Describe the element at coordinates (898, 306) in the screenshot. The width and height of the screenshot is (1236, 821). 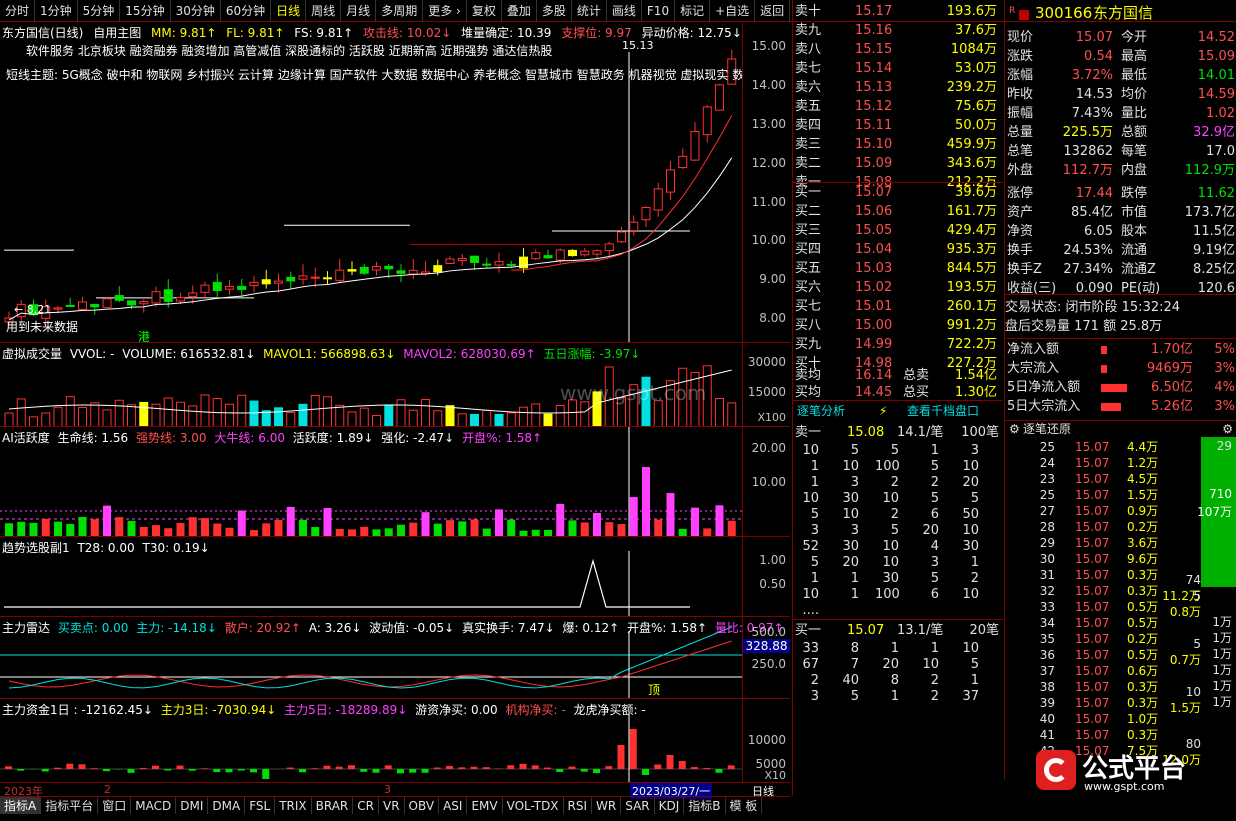
I see `buy-level: 买七 15.01 260.1万` at that location.